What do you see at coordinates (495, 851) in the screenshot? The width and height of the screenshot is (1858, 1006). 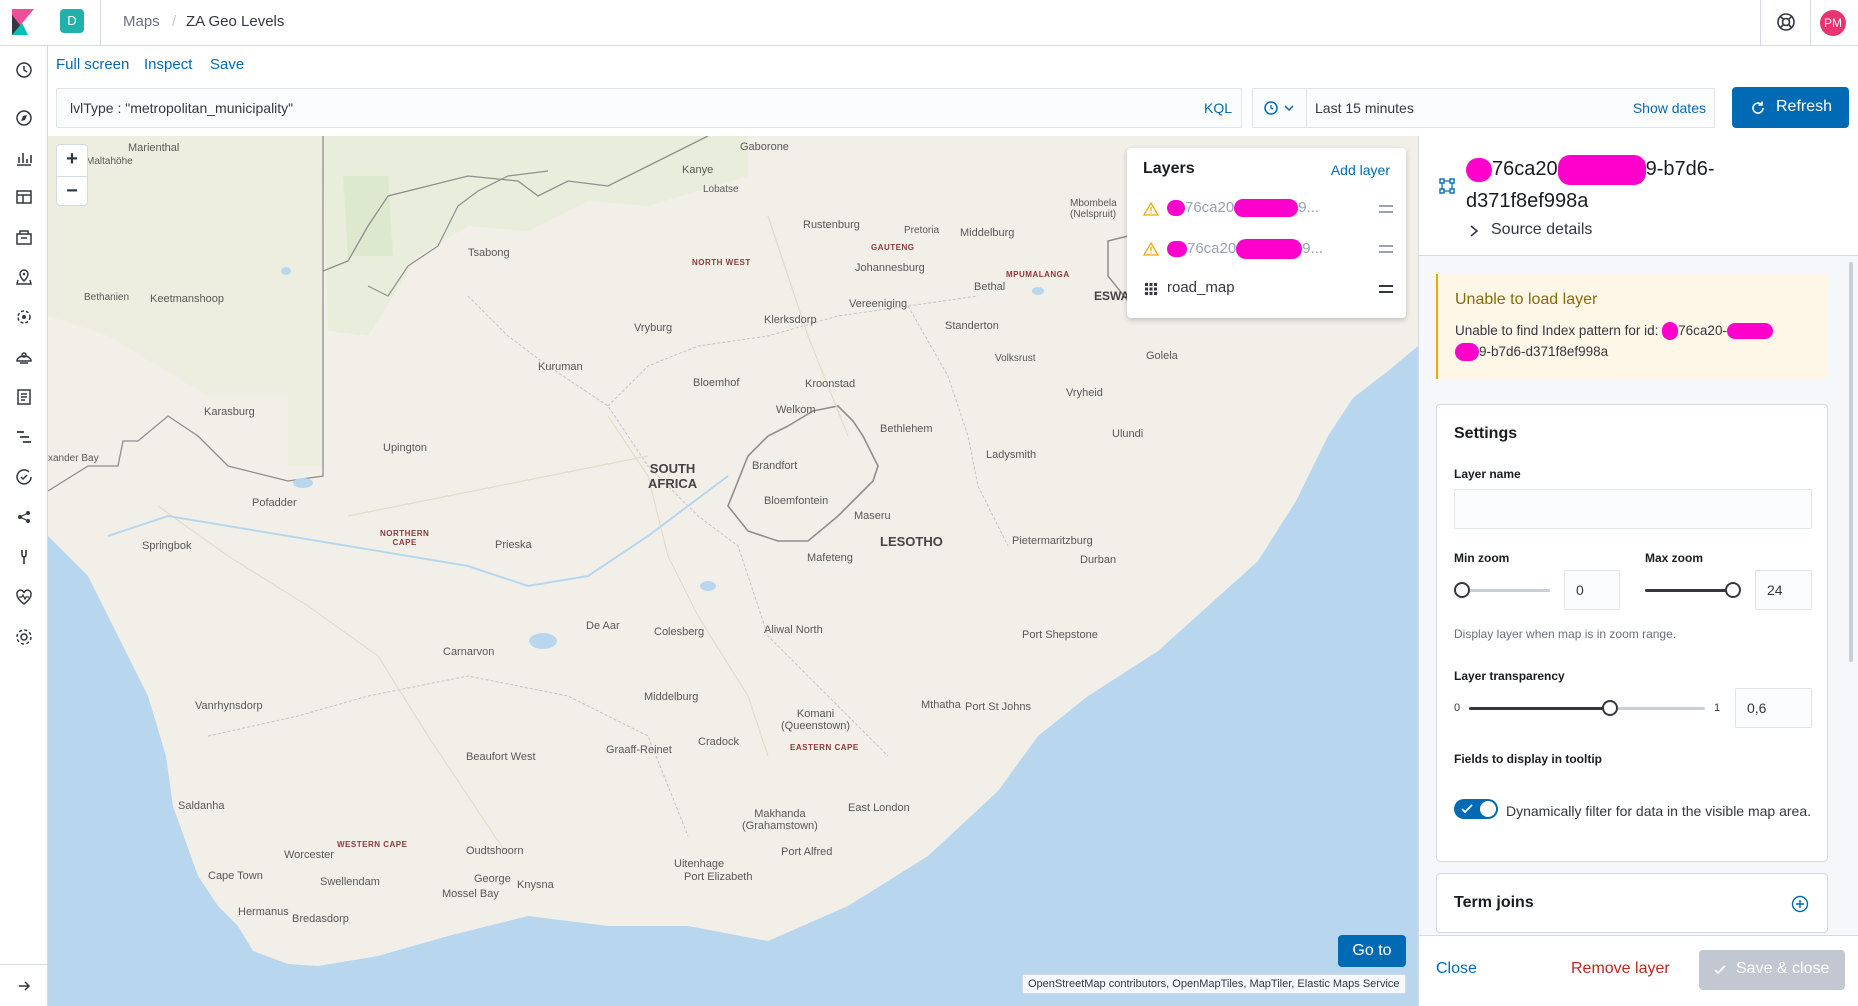 I see `map-label-oudtshoorn: Oudtshoorn` at bounding box center [495, 851].